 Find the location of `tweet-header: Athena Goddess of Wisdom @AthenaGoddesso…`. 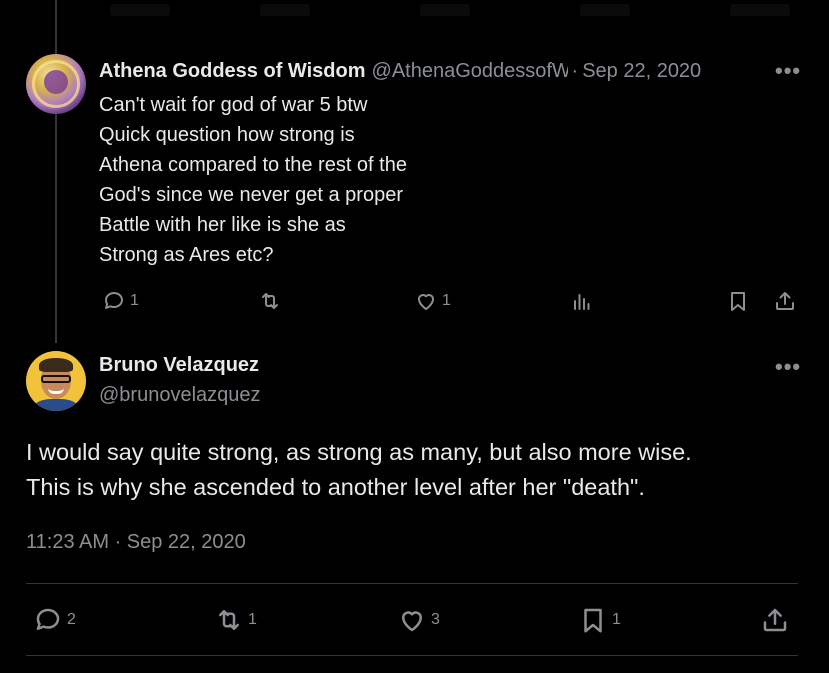

tweet-header: Athena Goddess of Wisdom @AthenaGoddesso… is located at coordinates (451, 71).